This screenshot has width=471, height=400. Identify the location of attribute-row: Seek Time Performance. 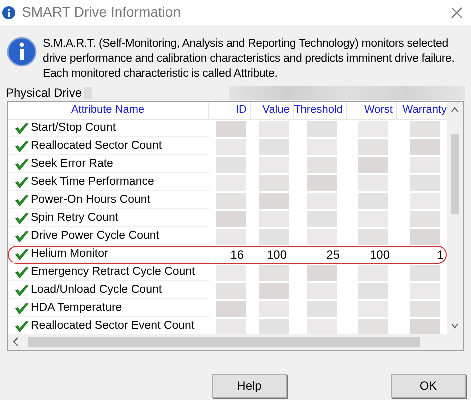
(227, 183).